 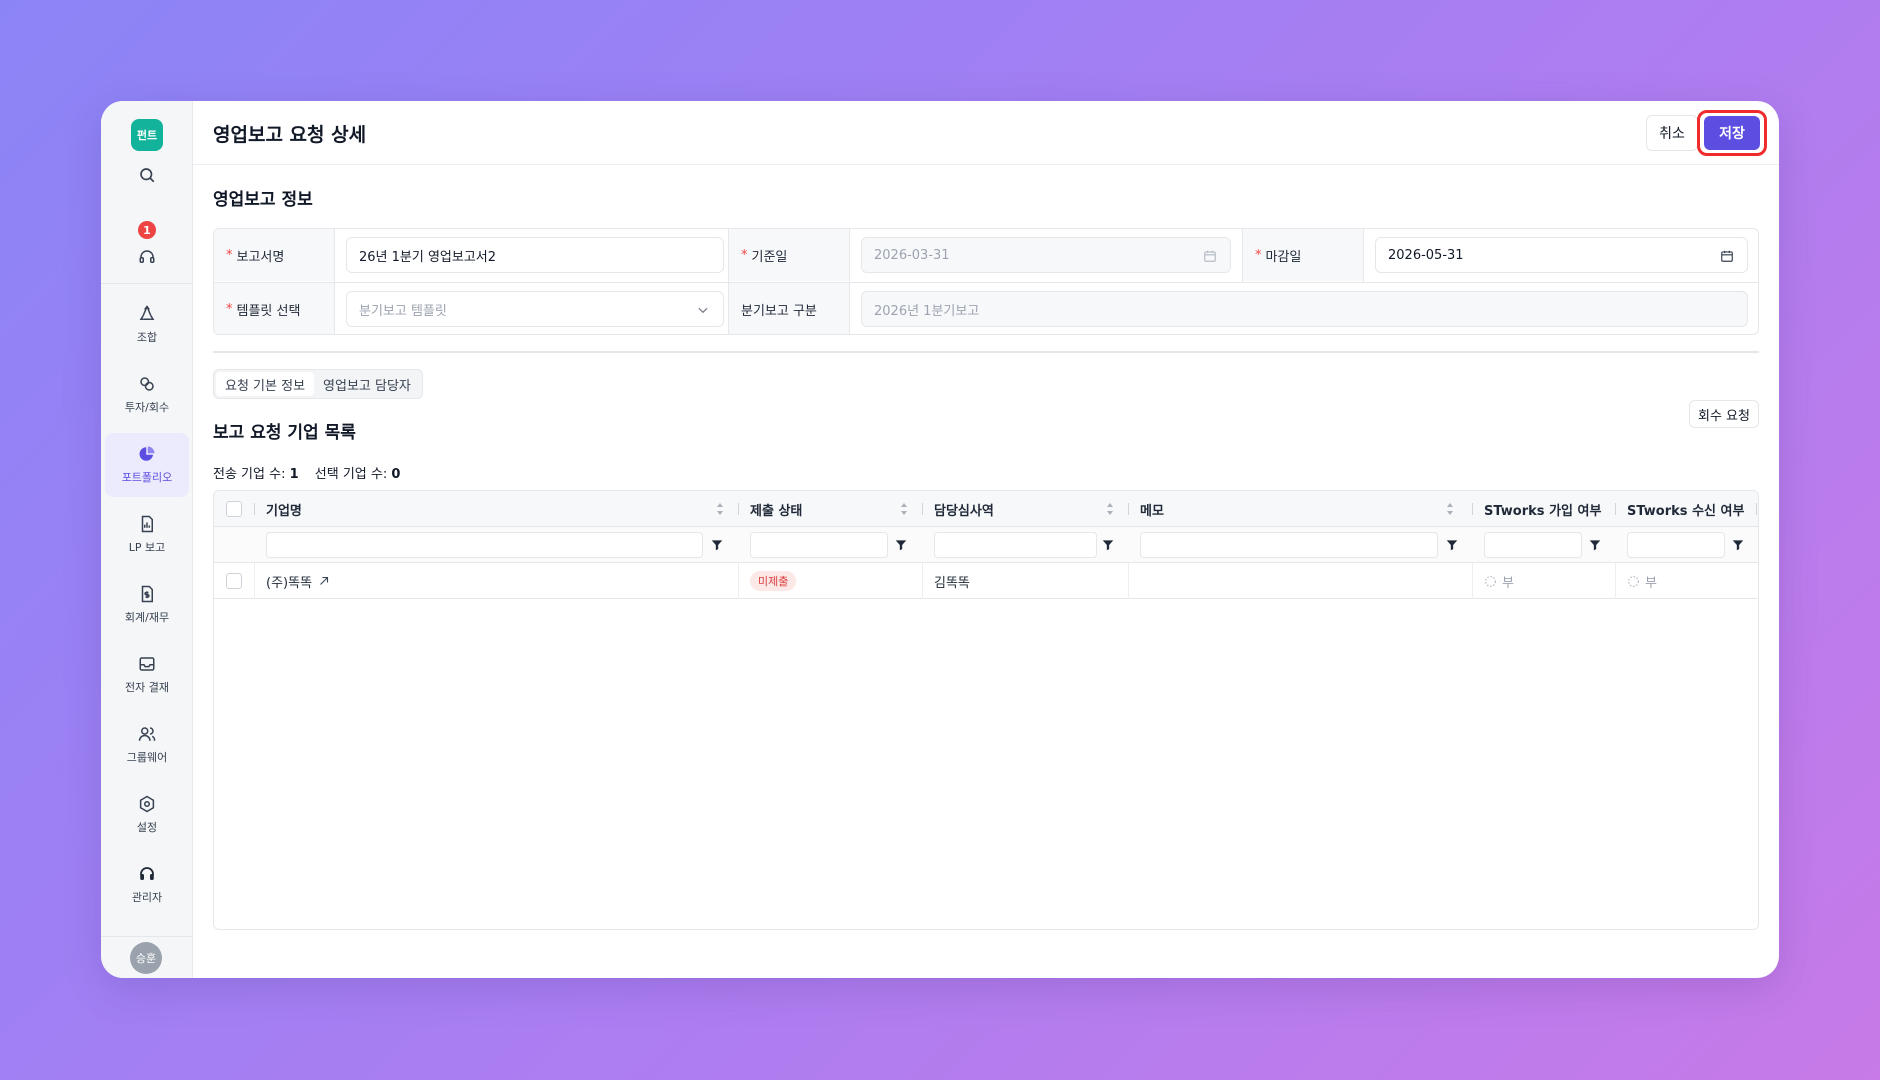 What do you see at coordinates (959, 509) in the screenshot?
I see `column-header-reviewer: 담당심사역` at bounding box center [959, 509].